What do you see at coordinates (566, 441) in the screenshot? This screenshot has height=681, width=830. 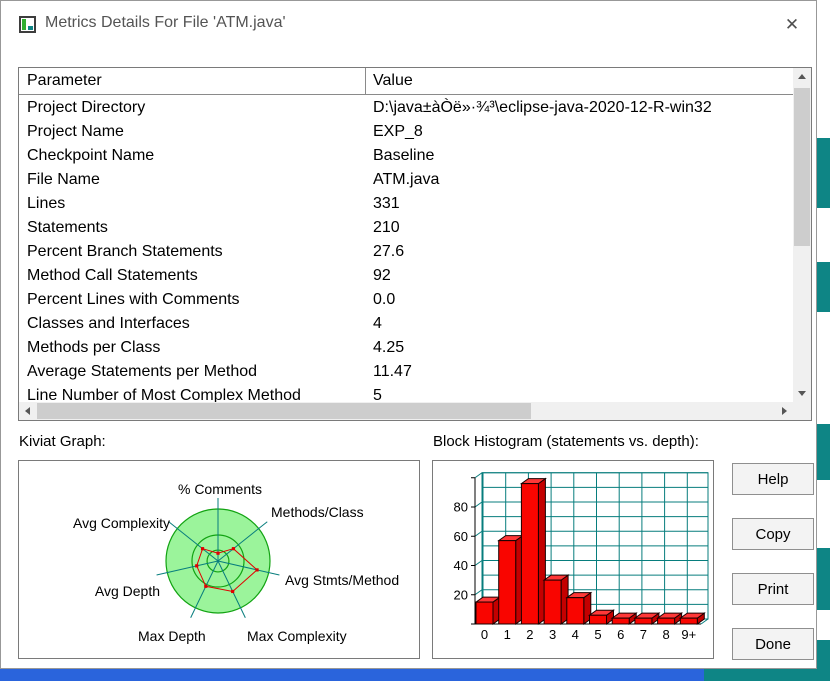 I see `histogram-label: Block Histogram (statements vs. depth):` at bounding box center [566, 441].